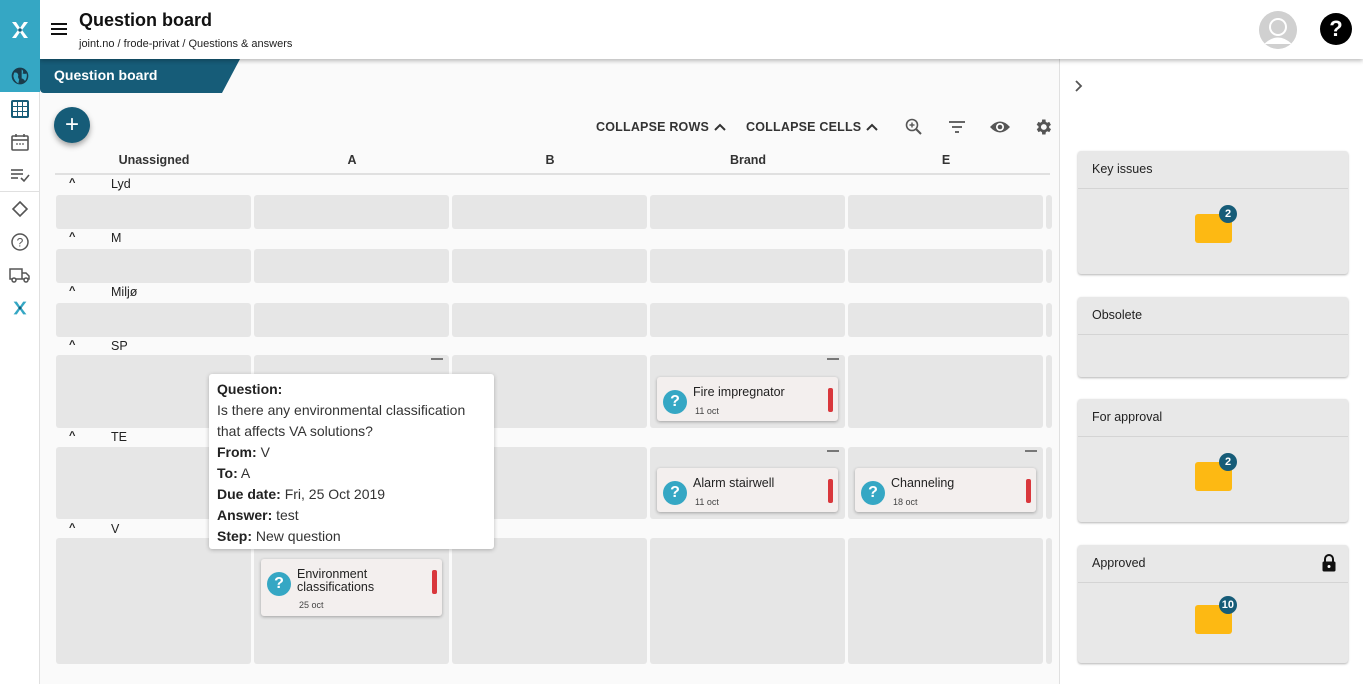 The width and height of the screenshot is (1363, 684). Describe the element at coordinates (1336, 29) in the screenshot. I see `help-icon: ?` at that location.